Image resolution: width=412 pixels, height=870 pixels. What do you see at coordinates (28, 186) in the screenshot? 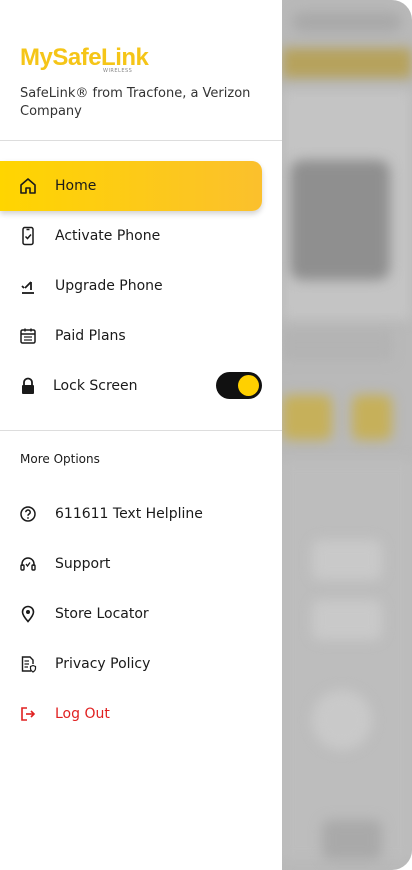
I see `home-icon` at bounding box center [28, 186].